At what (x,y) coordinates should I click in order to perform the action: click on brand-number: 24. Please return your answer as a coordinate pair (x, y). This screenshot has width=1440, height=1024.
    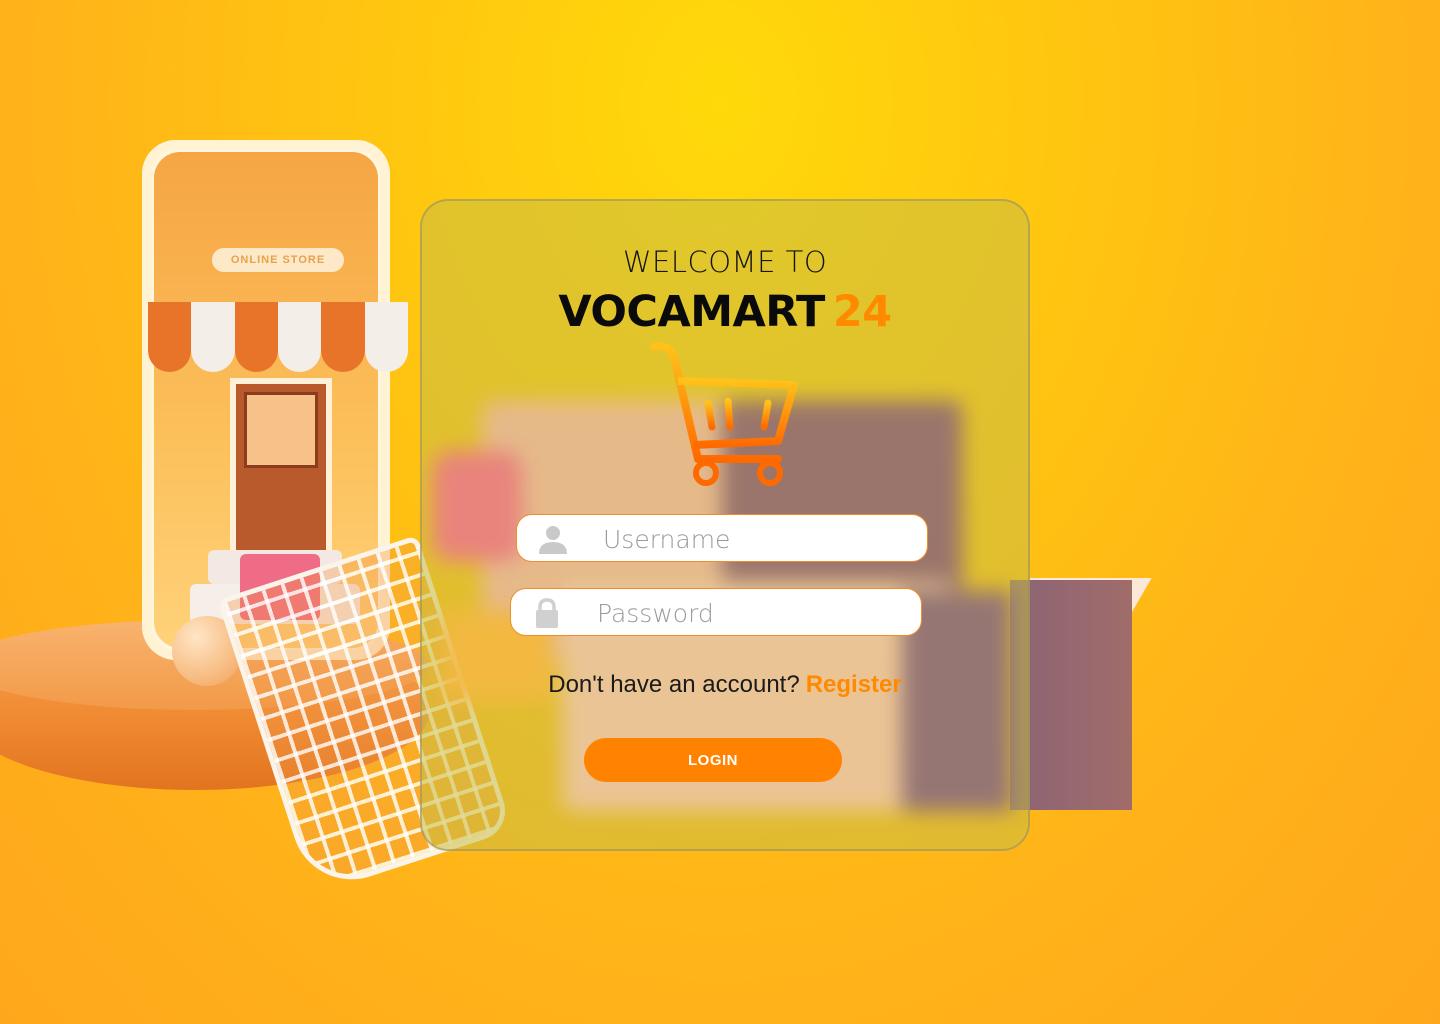
    Looking at the image, I should click on (862, 312).